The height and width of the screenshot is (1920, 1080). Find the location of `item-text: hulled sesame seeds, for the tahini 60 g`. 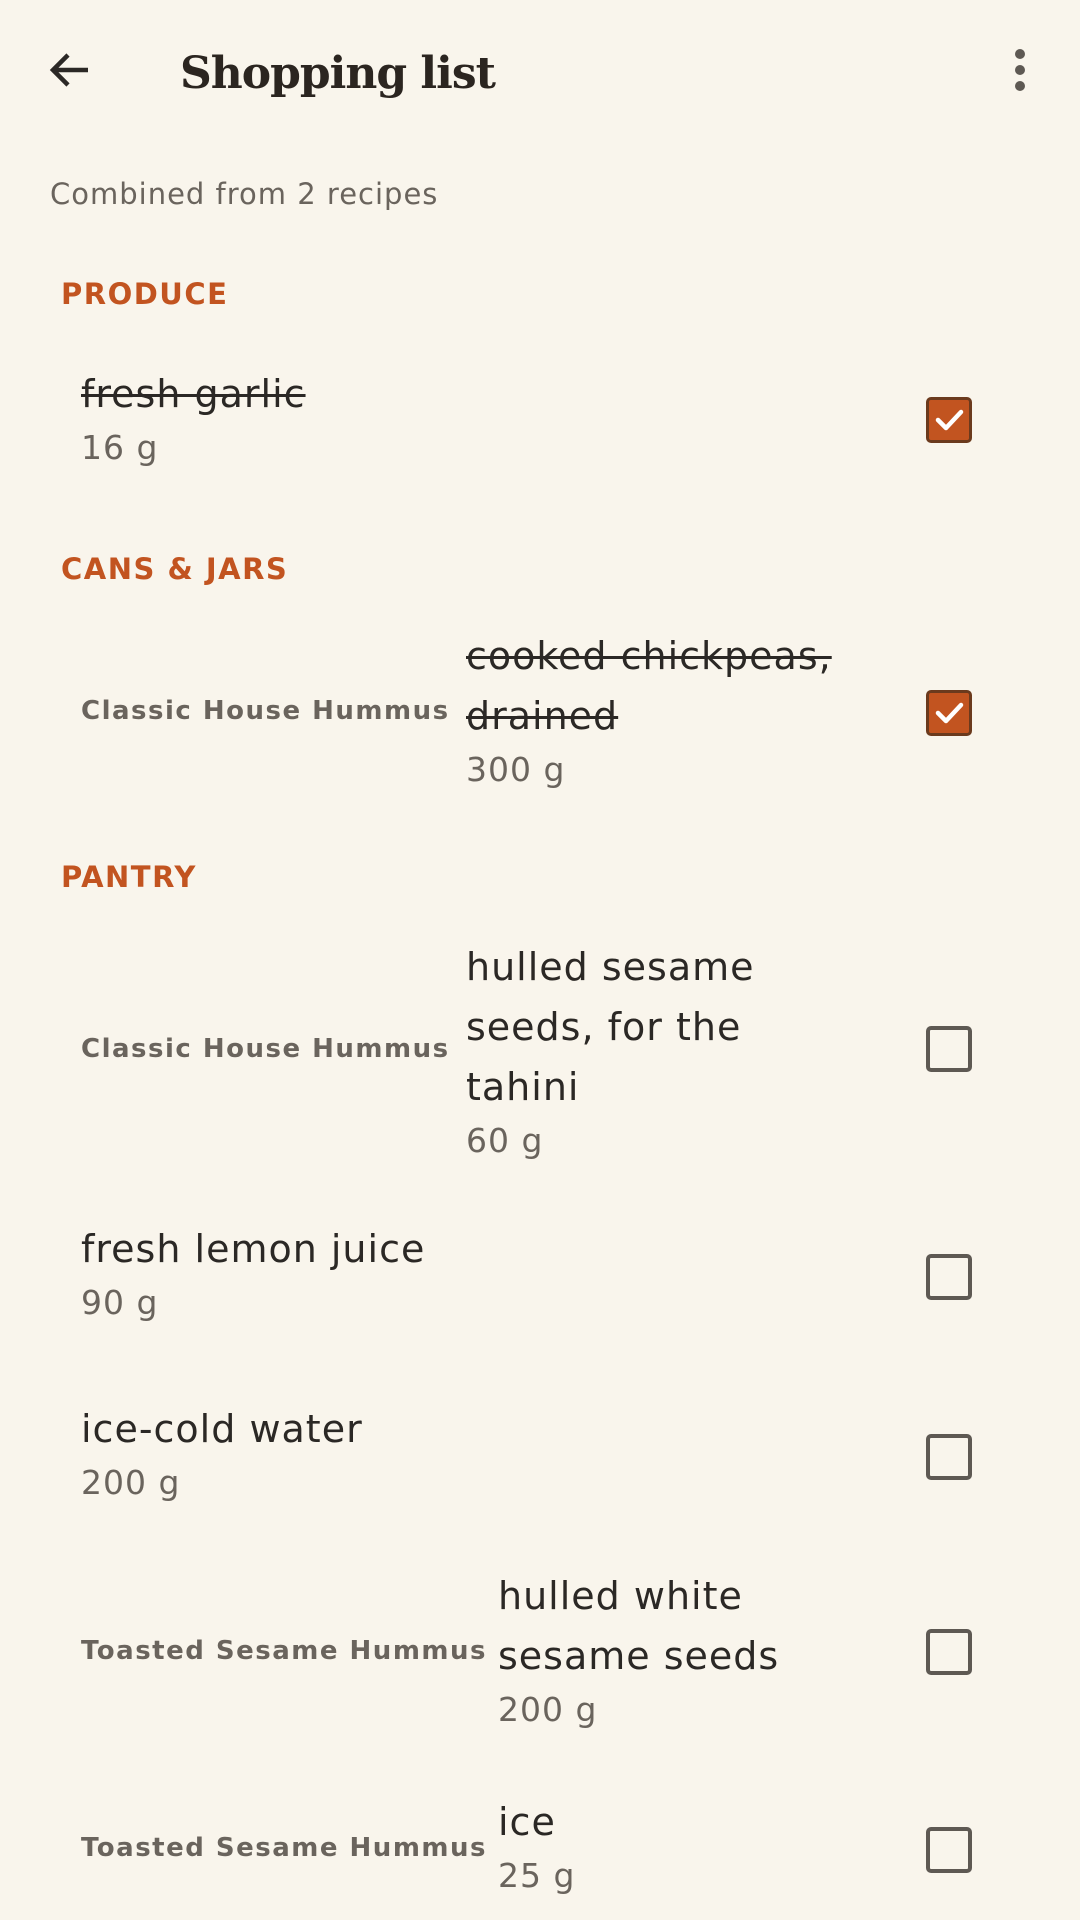

item-text: hulled sesame seeds, for the tahini 60 g is located at coordinates (646, 1051).